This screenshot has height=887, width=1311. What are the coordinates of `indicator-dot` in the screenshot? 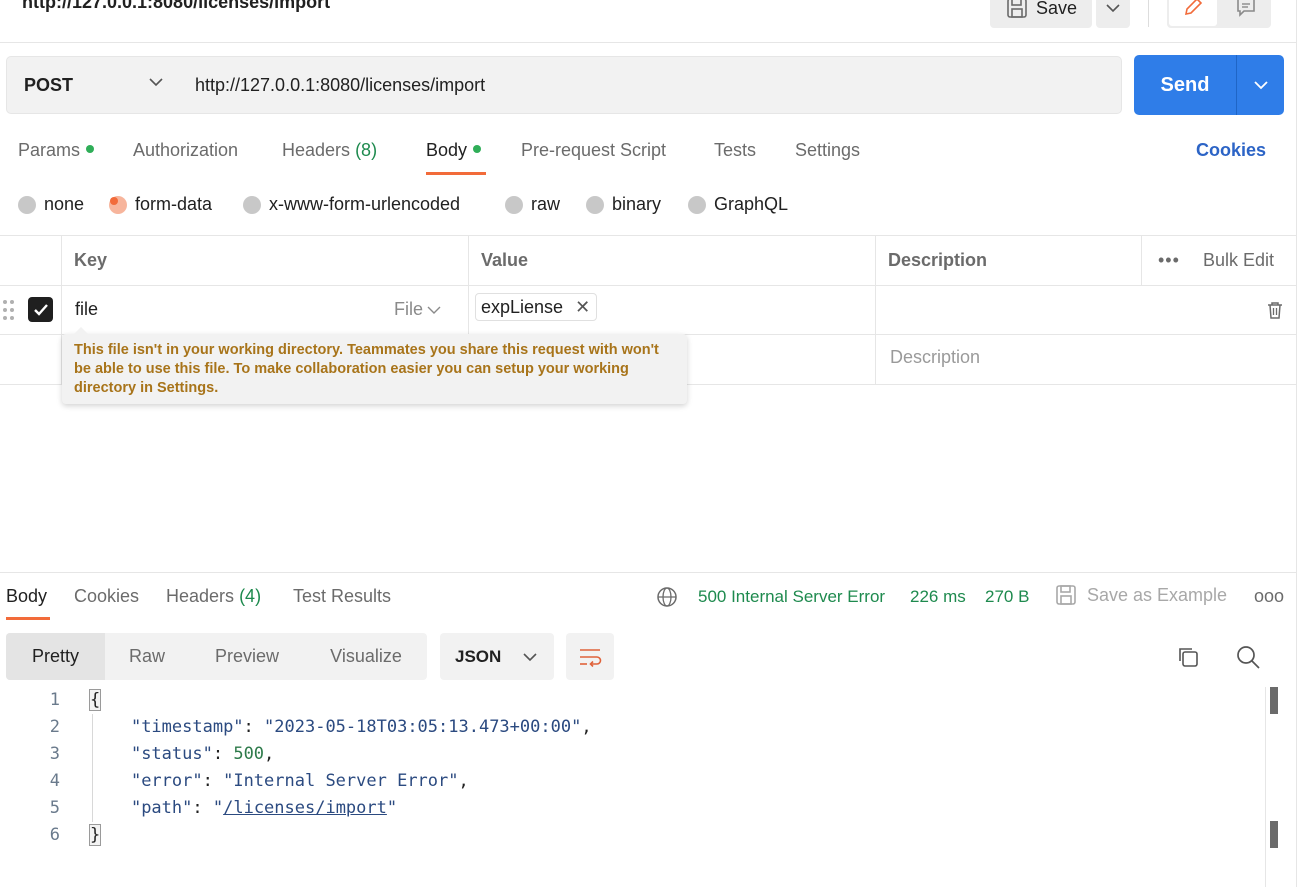 It's located at (477, 149).